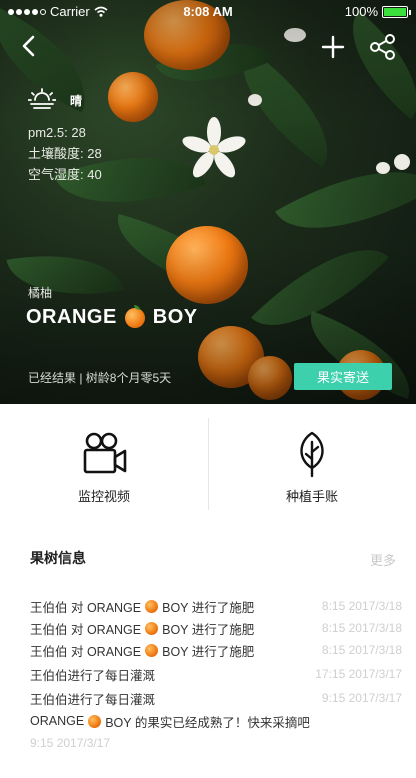  Describe the element at coordinates (57, 721) in the screenshot. I see `record-text: ORANGE` at that location.